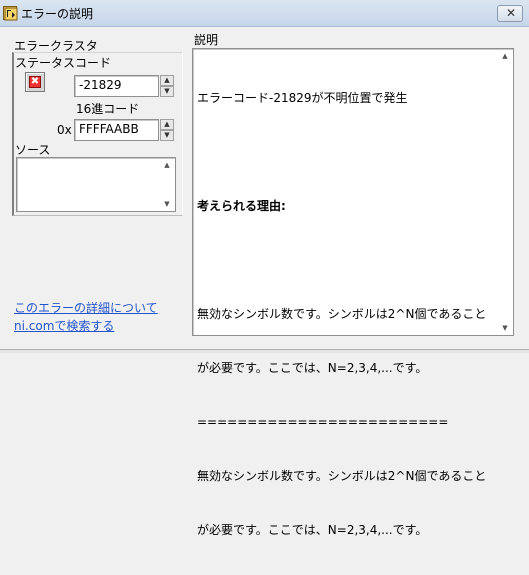 This screenshot has width=529, height=575. Describe the element at coordinates (116, 86) in the screenshot. I see `code-field: -21829` at that location.